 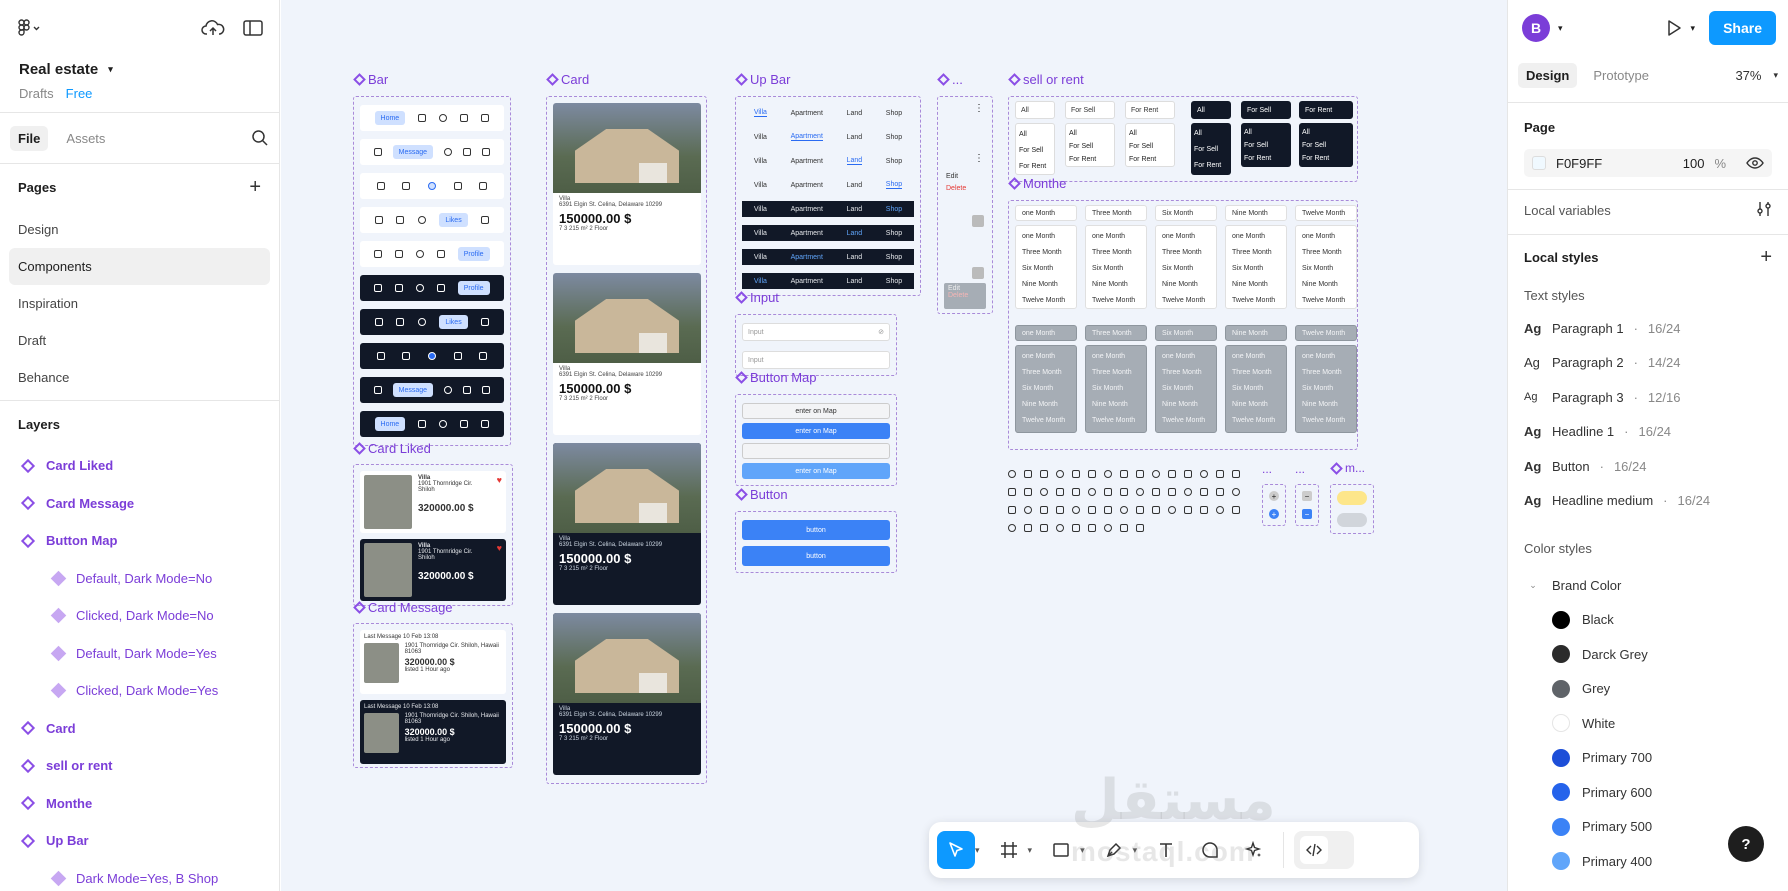 I want to click on tab-design: Design, so click(x=1548, y=75).